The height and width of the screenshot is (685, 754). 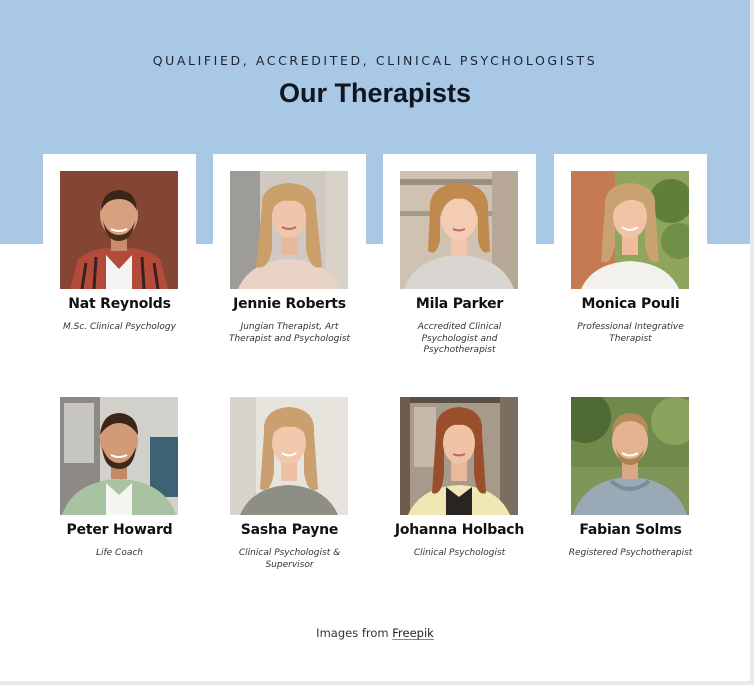 I want to click on therapist-card: Nat Reynolds M.Sc. Clinical Psychology, so click(x=119, y=254).